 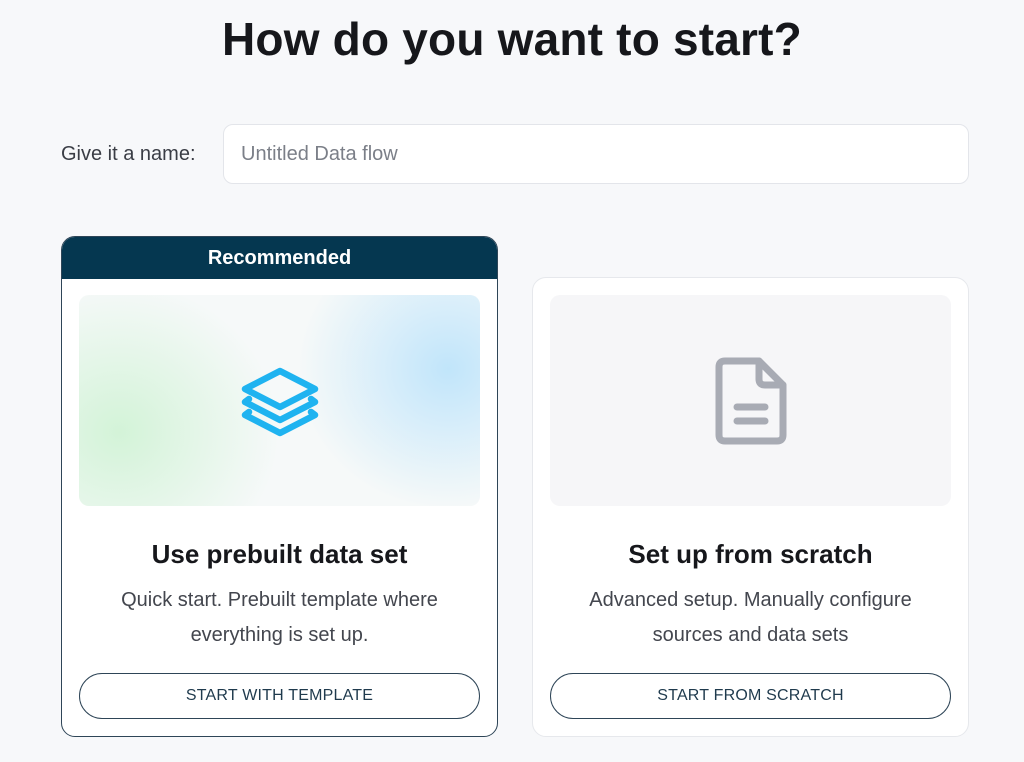 I want to click on name-input, so click(x=596, y=154).